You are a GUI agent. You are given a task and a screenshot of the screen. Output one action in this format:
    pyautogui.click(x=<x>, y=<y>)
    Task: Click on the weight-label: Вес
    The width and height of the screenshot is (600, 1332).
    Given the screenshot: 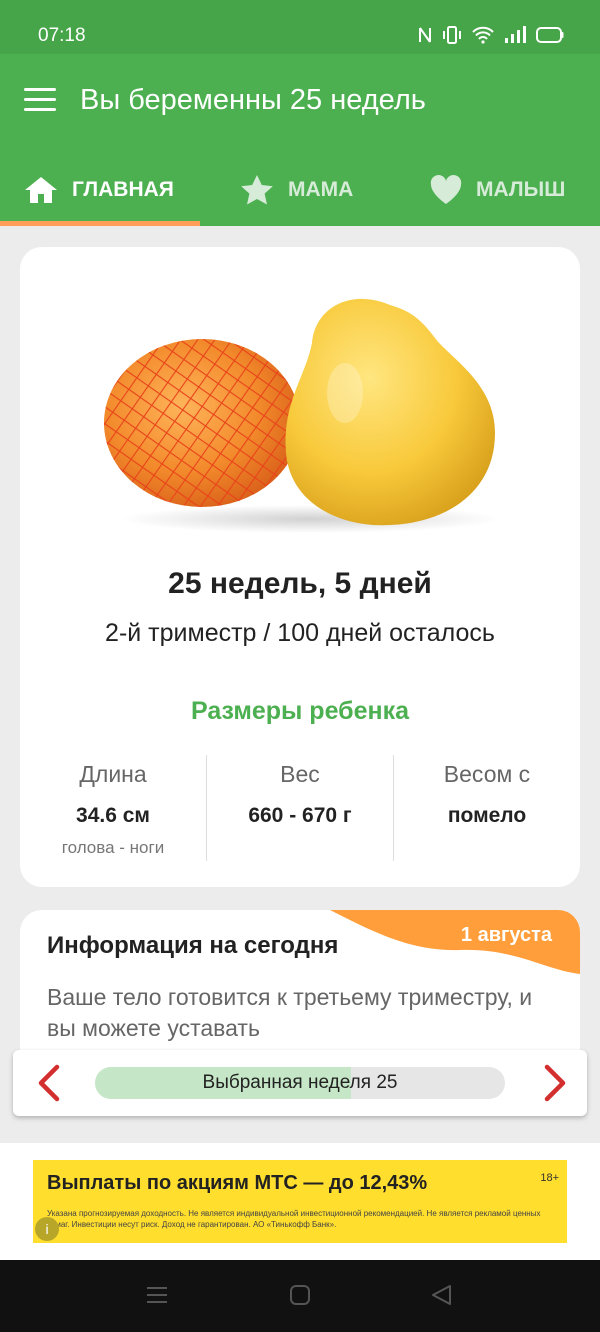 What is the action you would take?
    pyautogui.click(x=300, y=774)
    